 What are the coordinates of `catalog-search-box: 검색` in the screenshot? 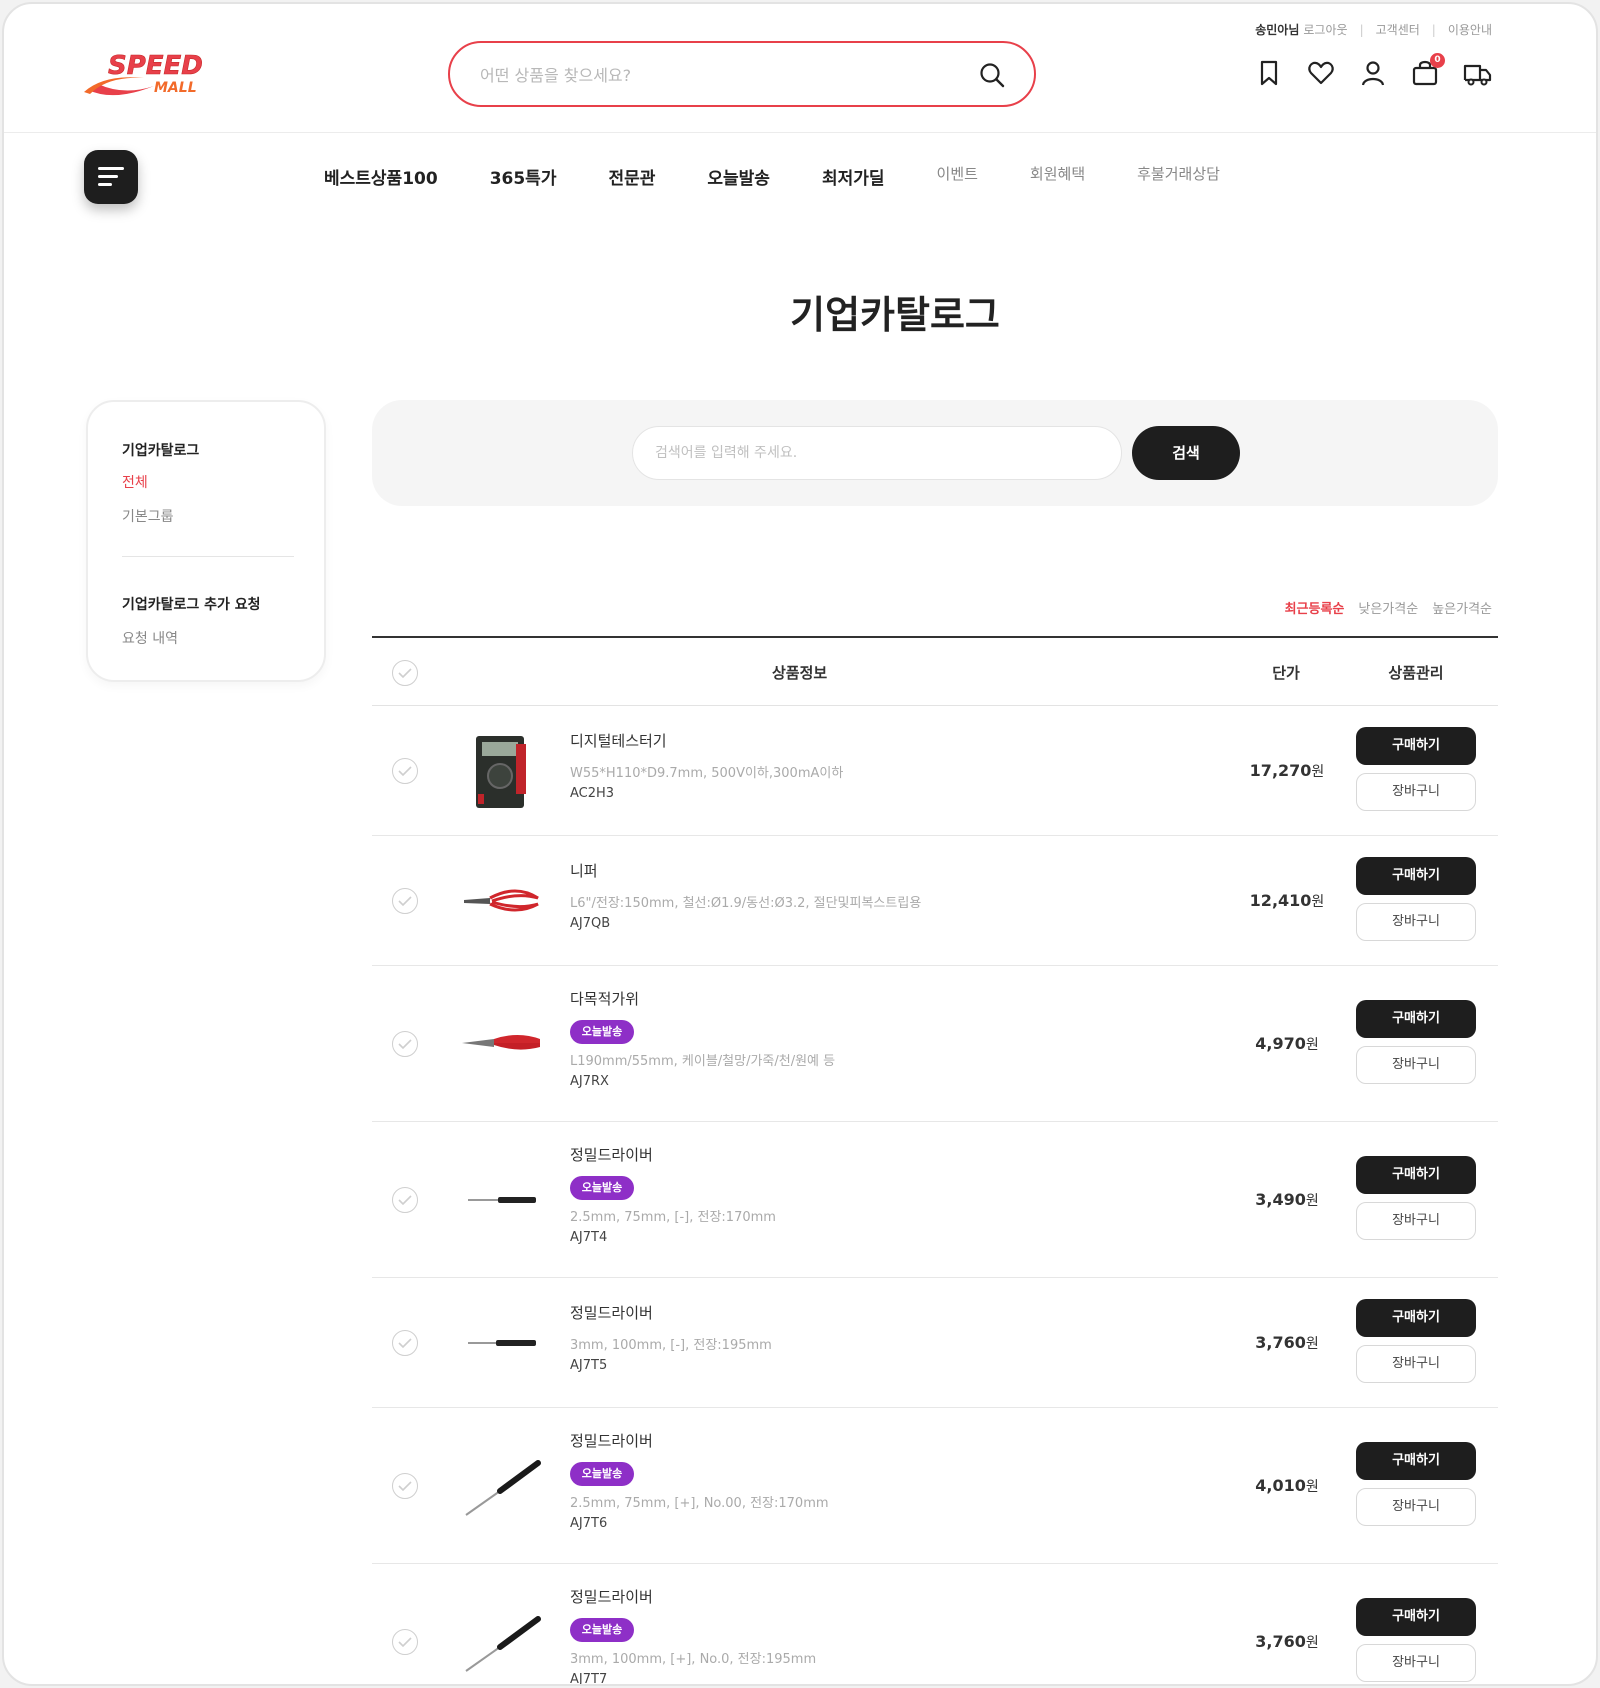 It's located at (935, 453).